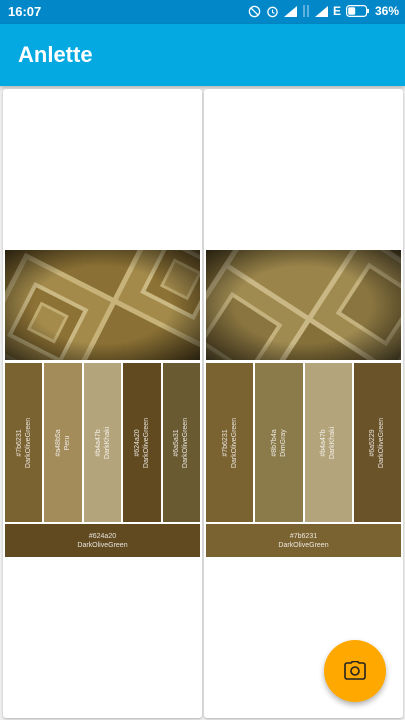  What do you see at coordinates (25, 11) in the screenshot?
I see `status-time: 16:07` at bounding box center [25, 11].